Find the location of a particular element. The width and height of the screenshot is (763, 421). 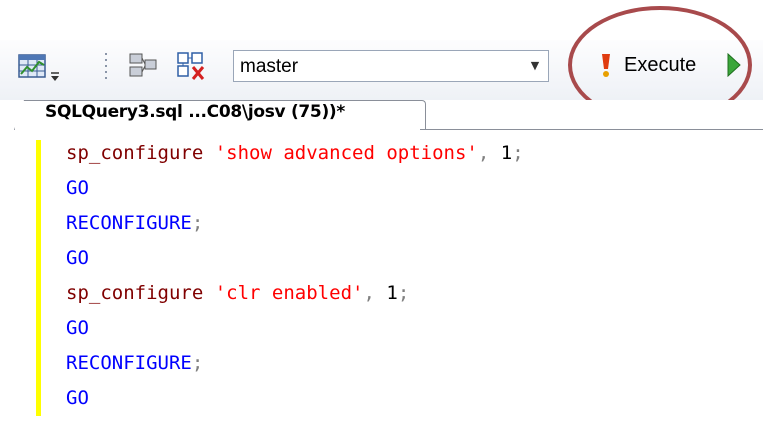

chevron-down-icon: ▼ is located at coordinates (535, 66).